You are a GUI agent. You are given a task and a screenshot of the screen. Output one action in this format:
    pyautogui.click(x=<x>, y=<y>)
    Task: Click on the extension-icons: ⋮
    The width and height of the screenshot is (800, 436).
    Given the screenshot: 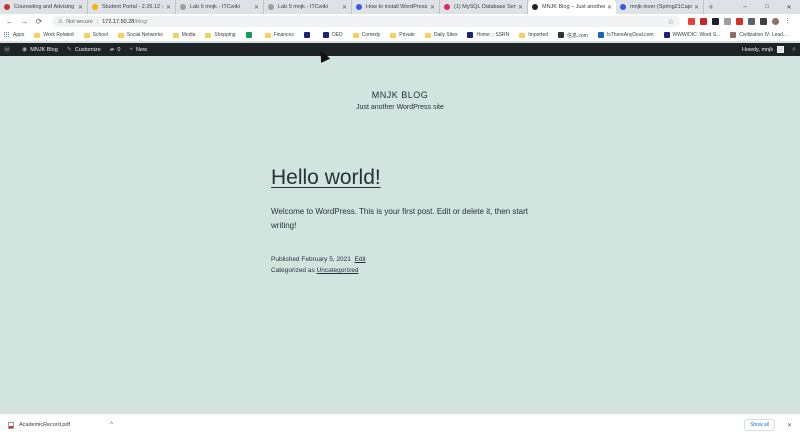 What is the action you would take?
    pyautogui.click(x=742, y=21)
    